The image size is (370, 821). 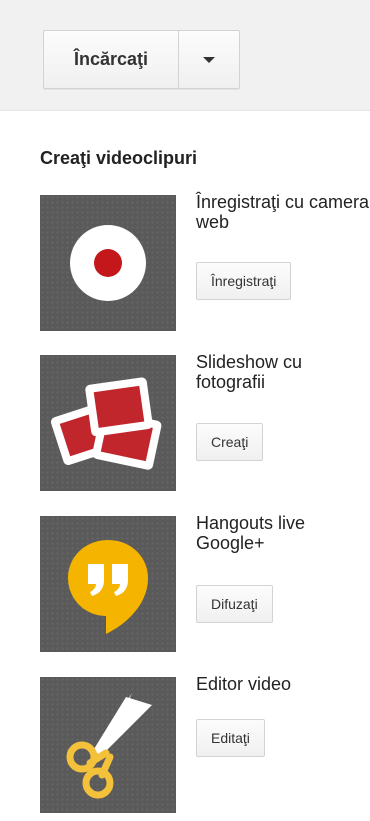 I want to click on header-bar: Încărcaţi, so click(x=185, y=55).